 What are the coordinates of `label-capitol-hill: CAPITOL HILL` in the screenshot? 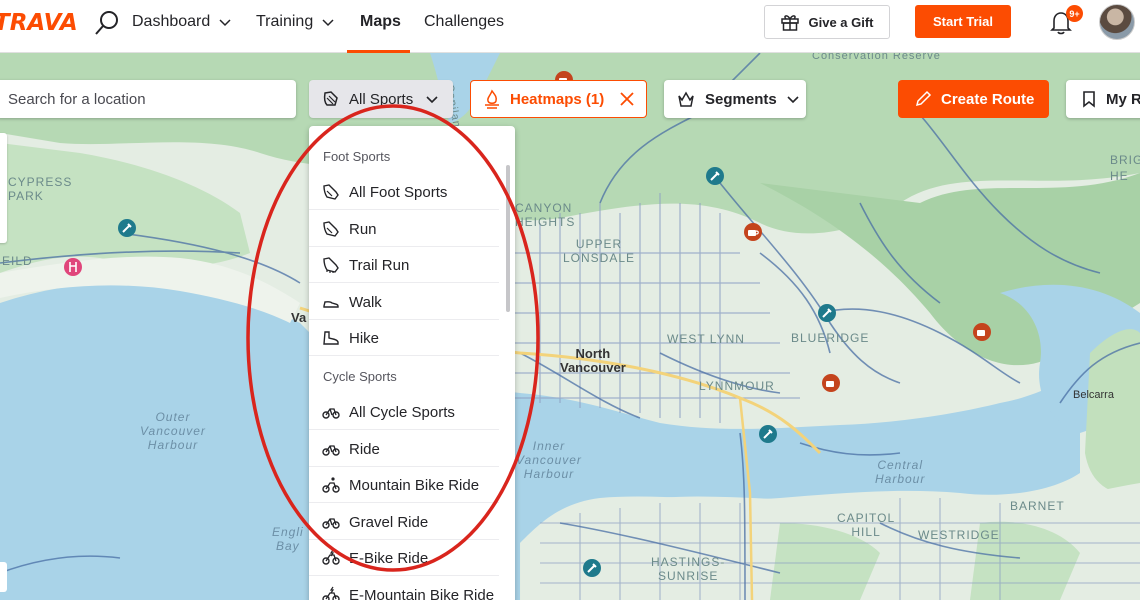 It's located at (866, 525).